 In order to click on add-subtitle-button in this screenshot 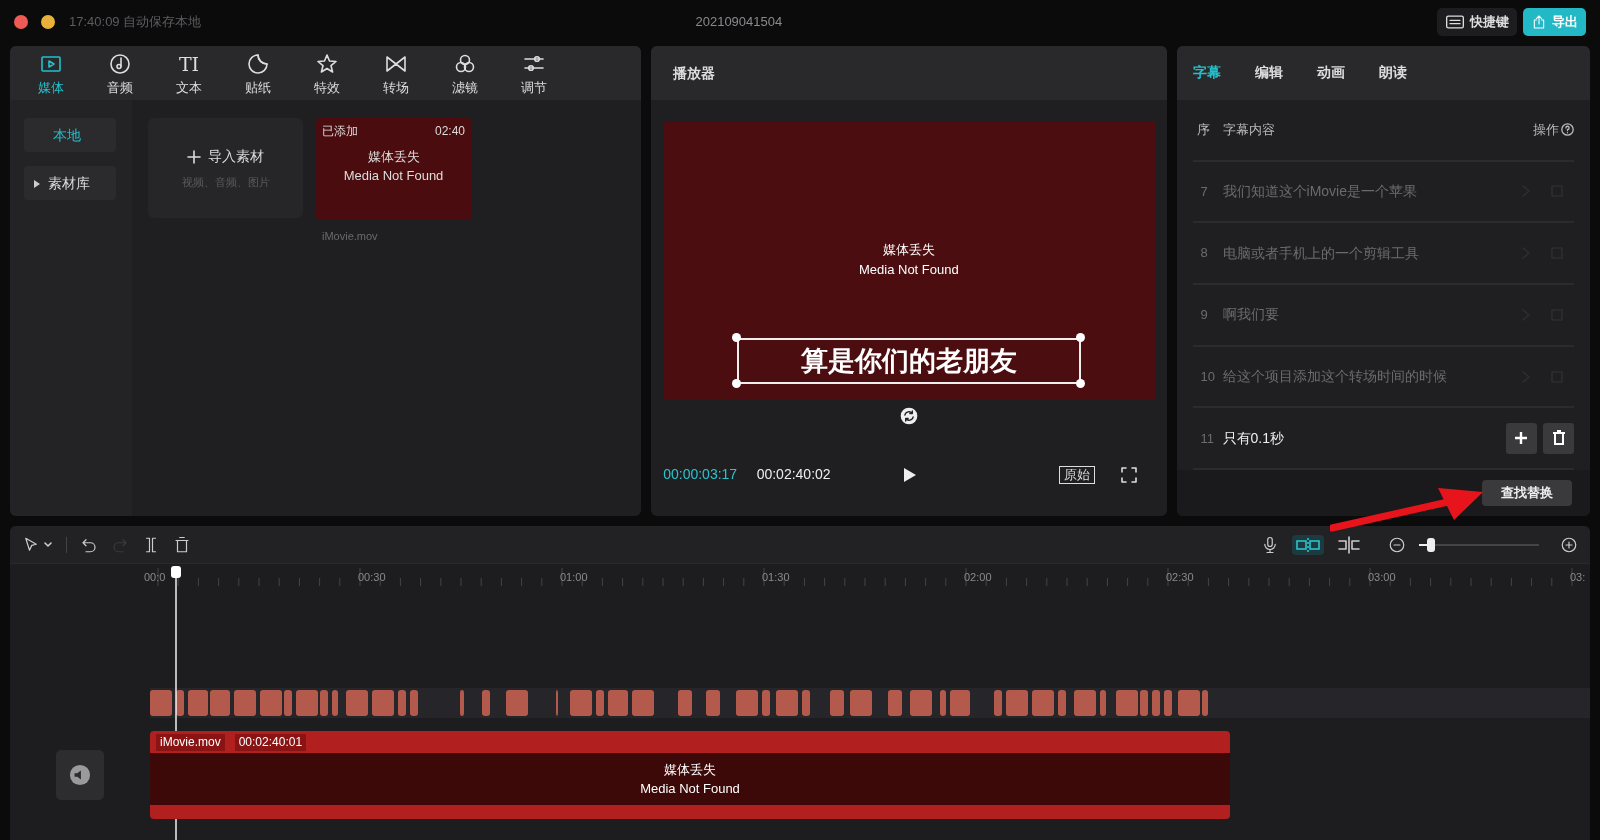, I will do `click(1521, 438)`.